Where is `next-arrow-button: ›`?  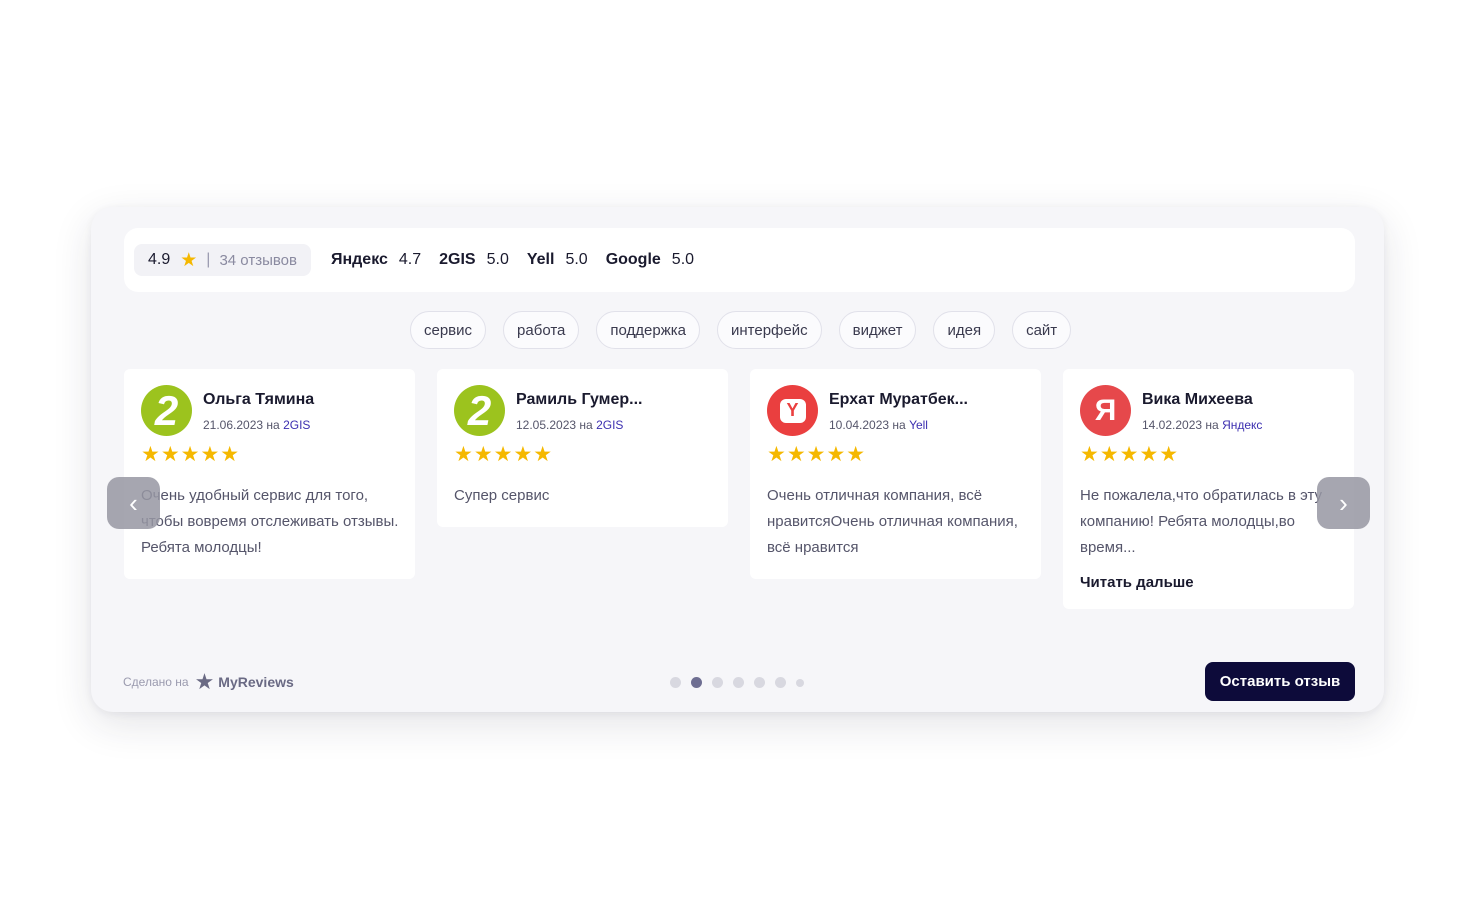 next-arrow-button: › is located at coordinates (1343, 503).